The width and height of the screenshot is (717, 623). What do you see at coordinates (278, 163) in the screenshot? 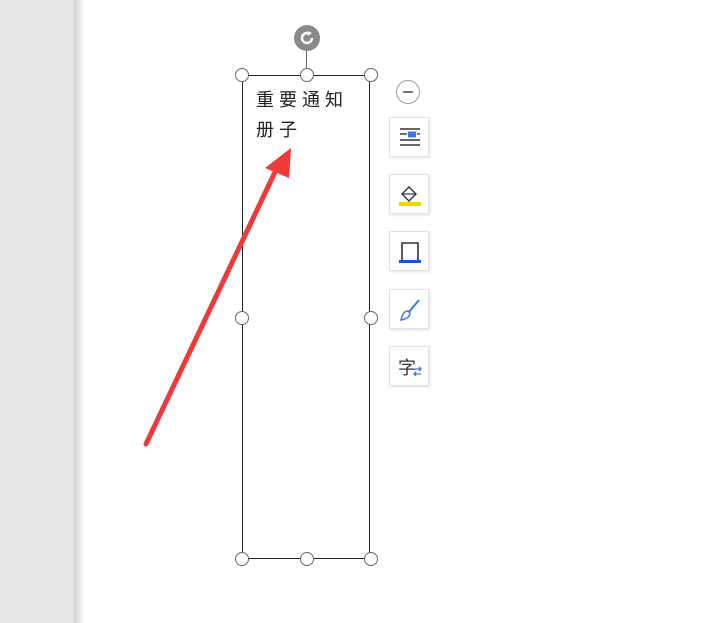
I see `annotation-arrow-head` at bounding box center [278, 163].